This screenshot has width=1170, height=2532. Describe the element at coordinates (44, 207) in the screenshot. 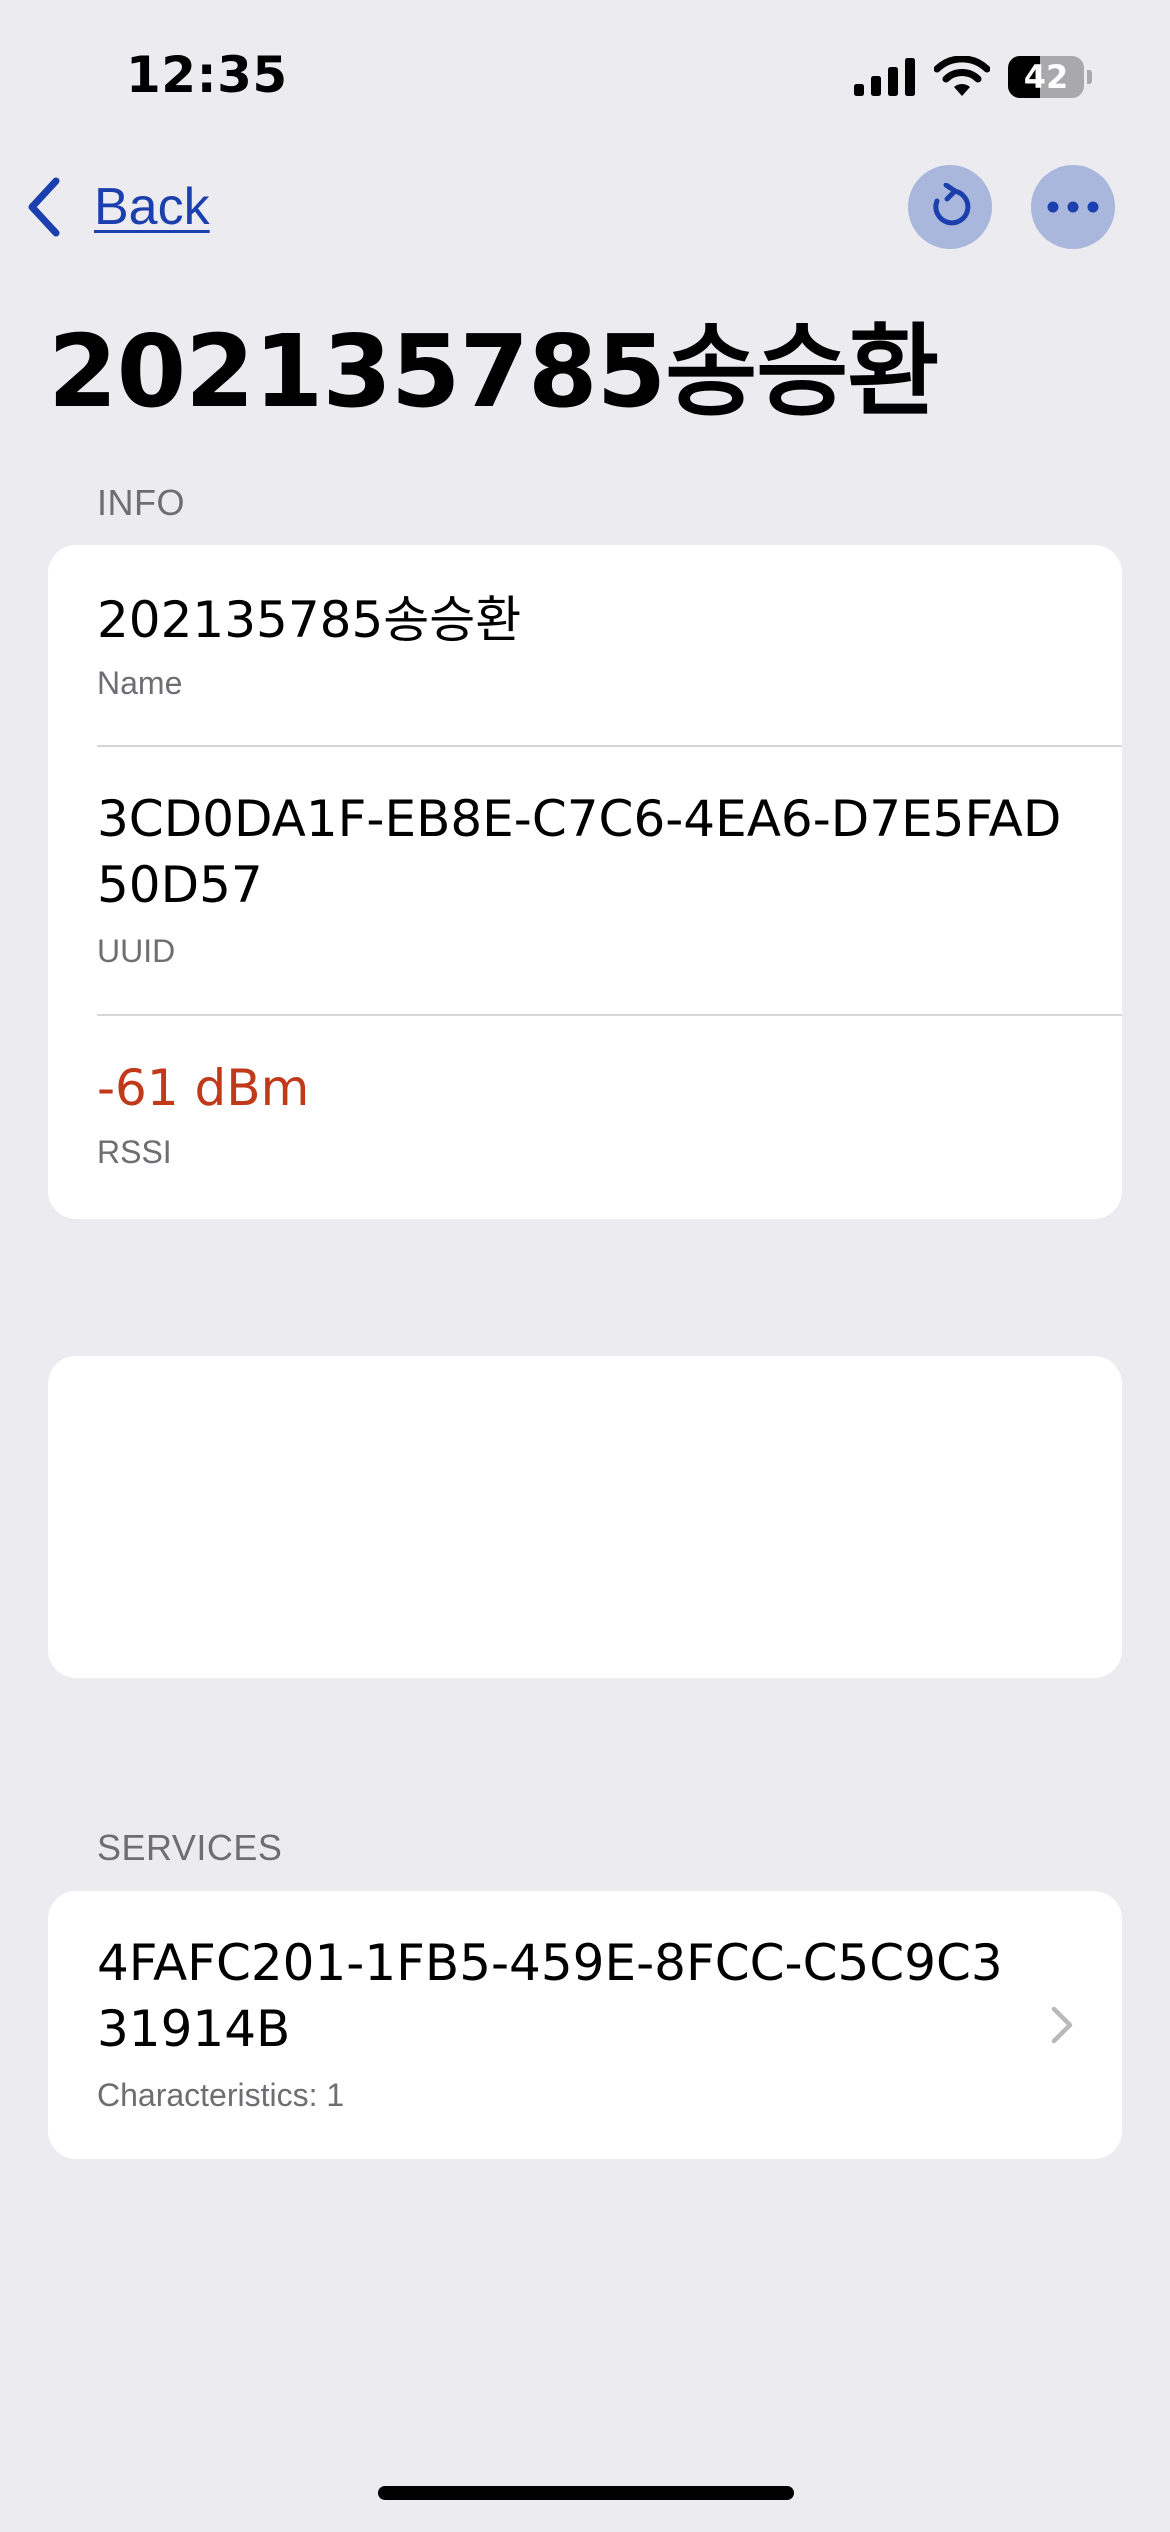

I see `chevron-left-icon` at that location.